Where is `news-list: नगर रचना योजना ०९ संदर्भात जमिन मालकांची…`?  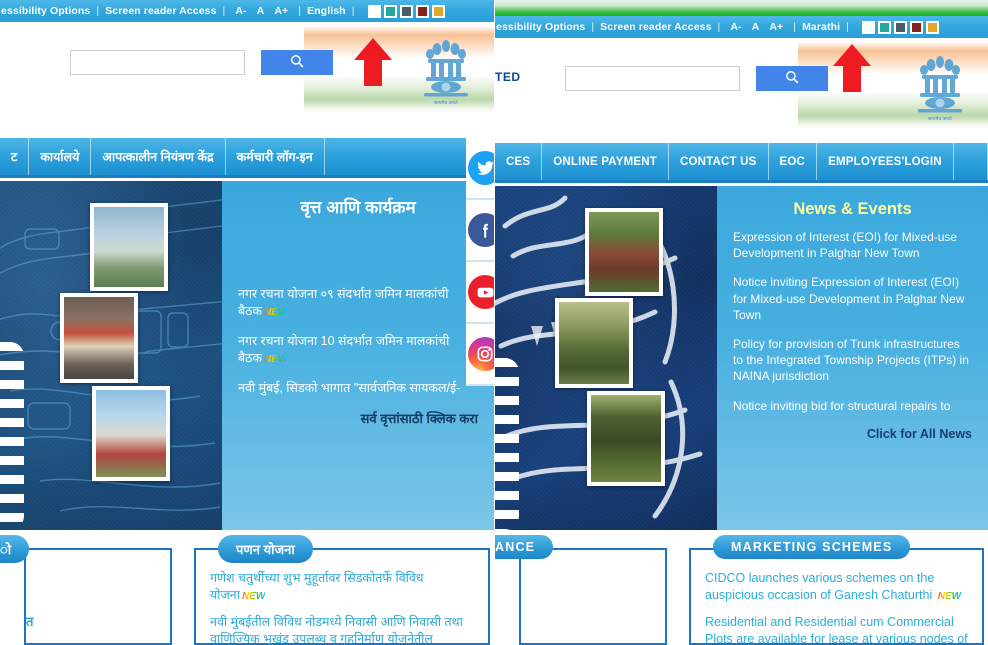
news-list: नगर रचना योजना ०९ संदर्भात जमिन मालकांची… is located at coordinates (358, 356).